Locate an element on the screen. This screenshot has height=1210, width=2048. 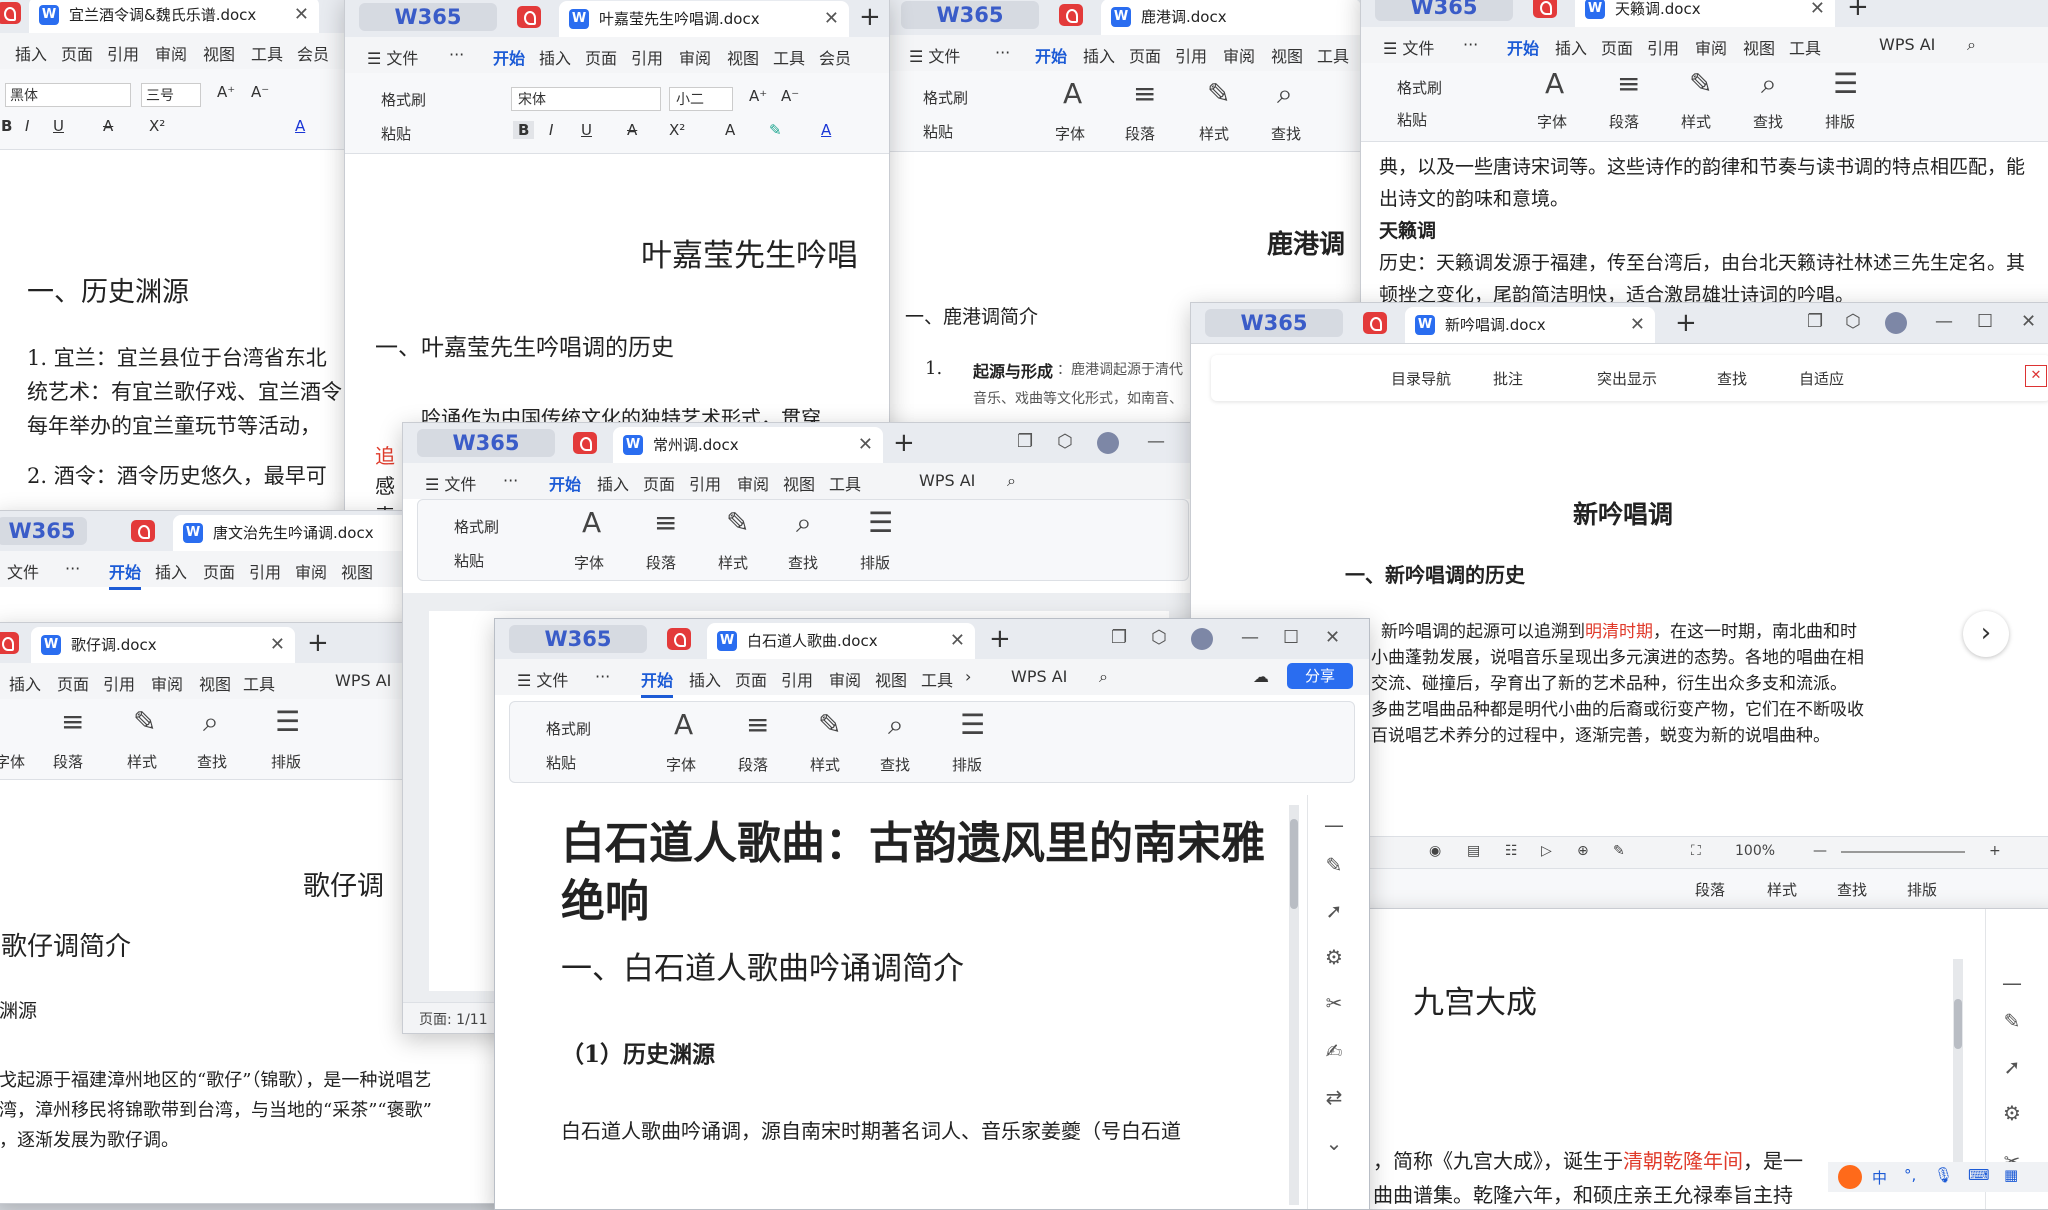
layout-button: 排版 is located at coordinates (1840, 121).